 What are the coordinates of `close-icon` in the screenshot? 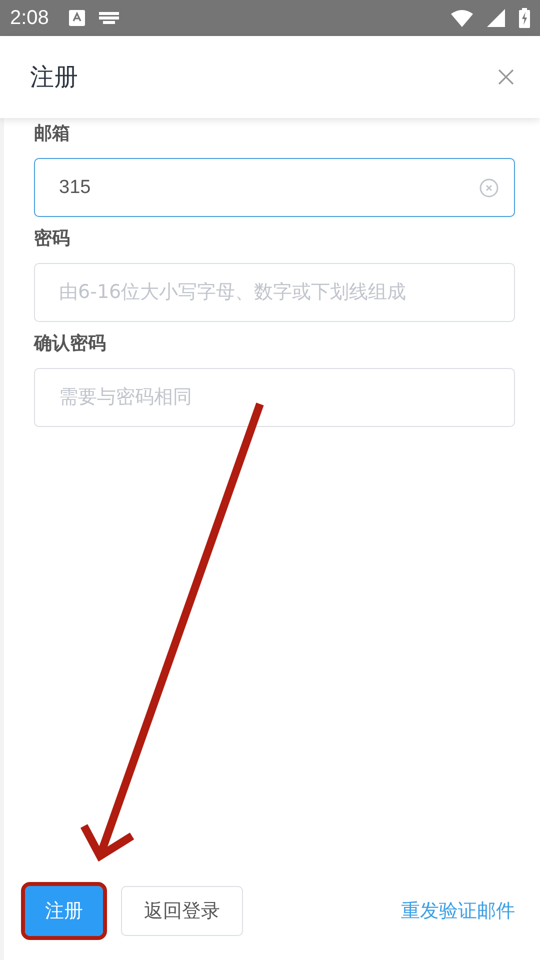 It's located at (506, 77).